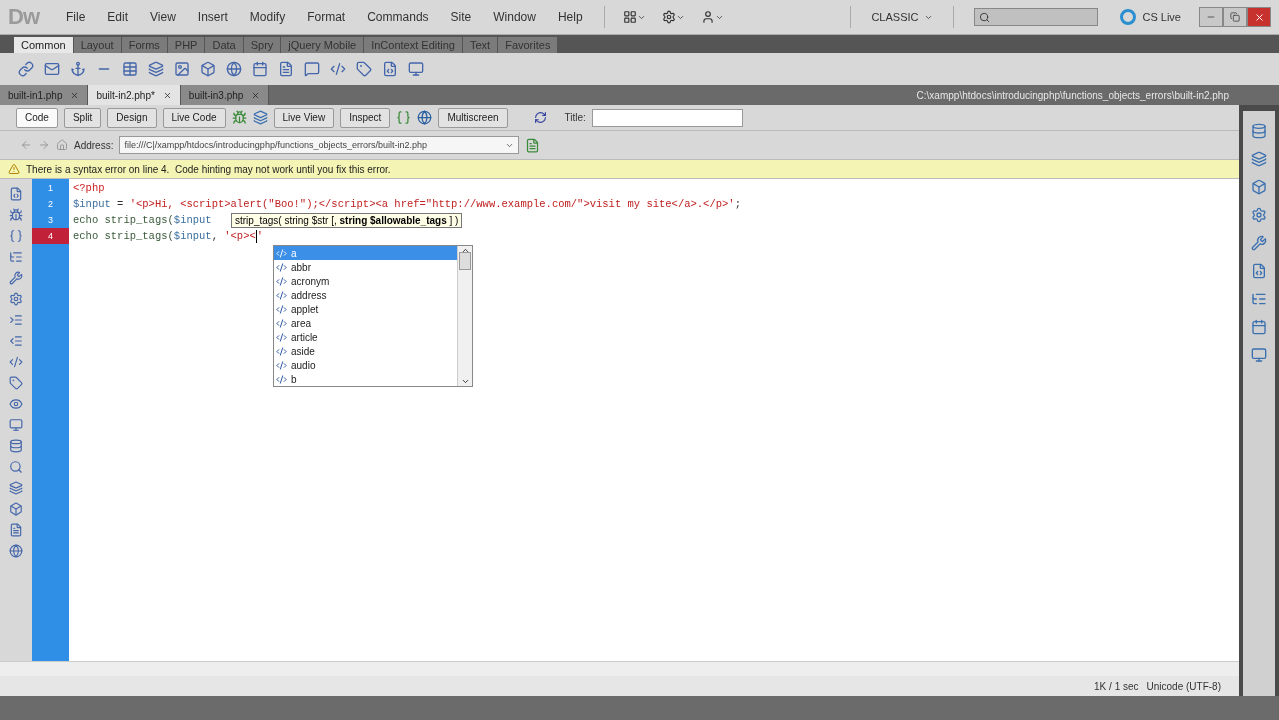 The width and height of the screenshot is (1279, 720). Describe the element at coordinates (94, 145) in the screenshot. I see `address-label: Address:` at that location.